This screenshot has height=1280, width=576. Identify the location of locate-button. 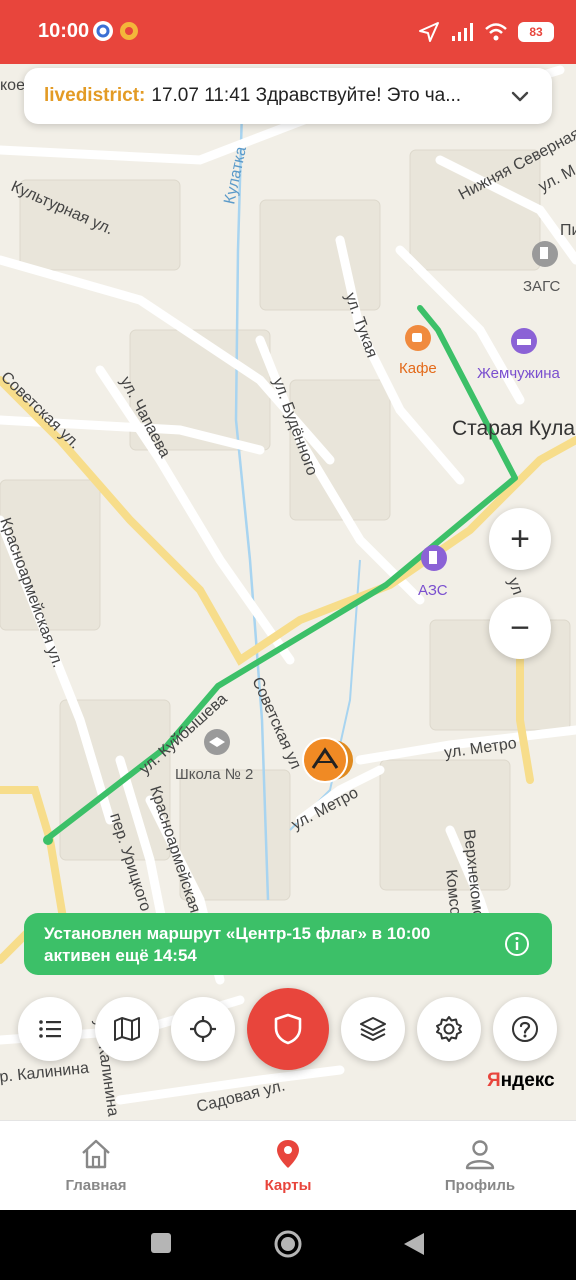
(203, 1029).